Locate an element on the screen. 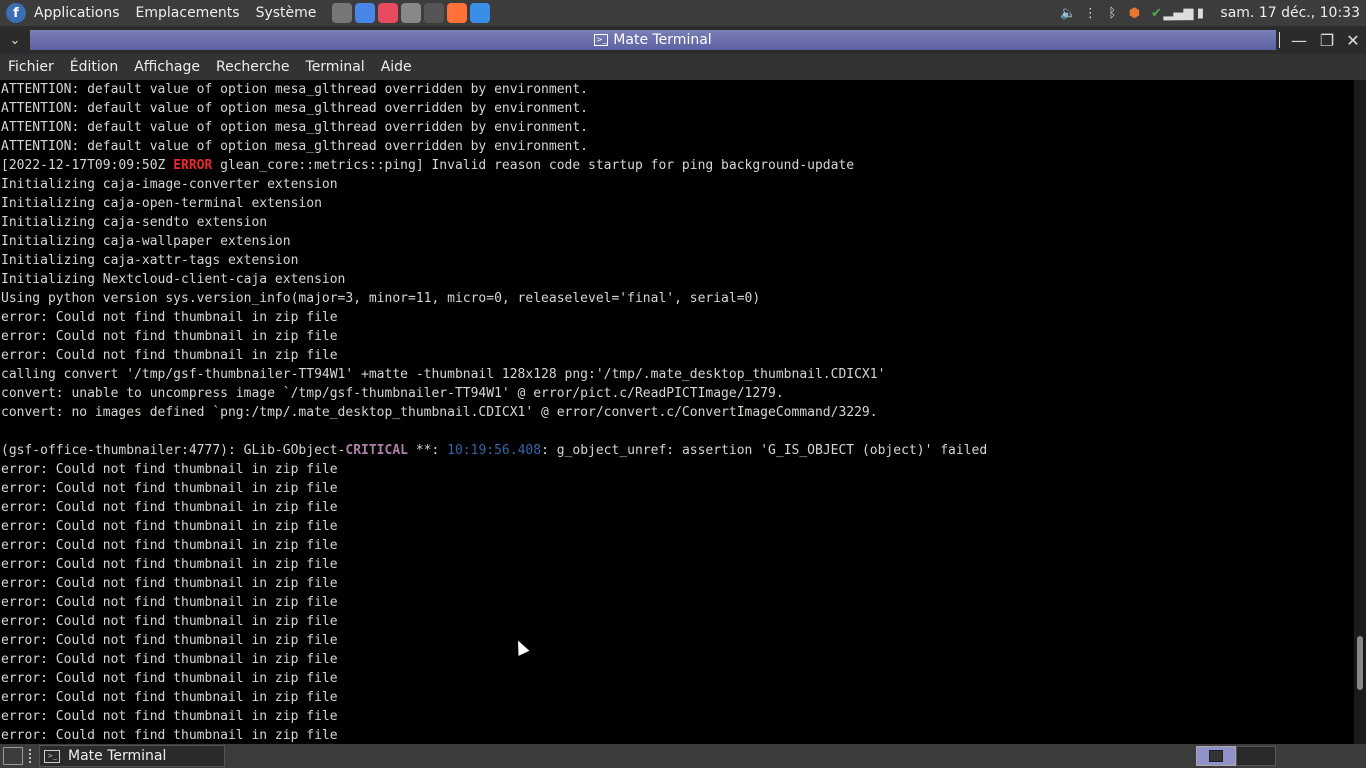  firefox-icon is located at coordinates (457, 13).